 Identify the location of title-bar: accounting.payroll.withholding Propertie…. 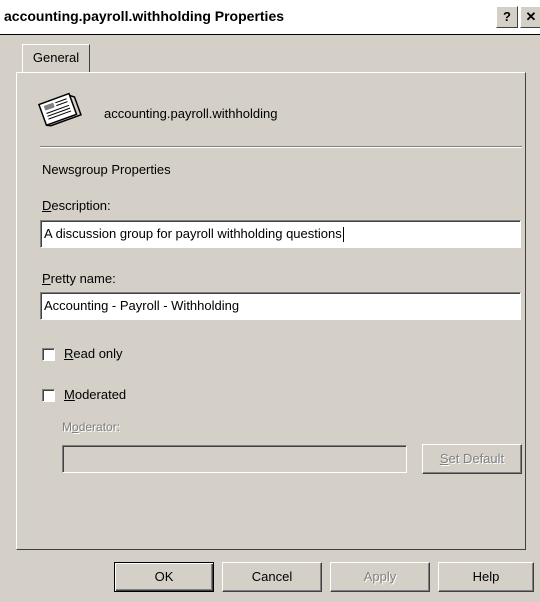
(270, 17).